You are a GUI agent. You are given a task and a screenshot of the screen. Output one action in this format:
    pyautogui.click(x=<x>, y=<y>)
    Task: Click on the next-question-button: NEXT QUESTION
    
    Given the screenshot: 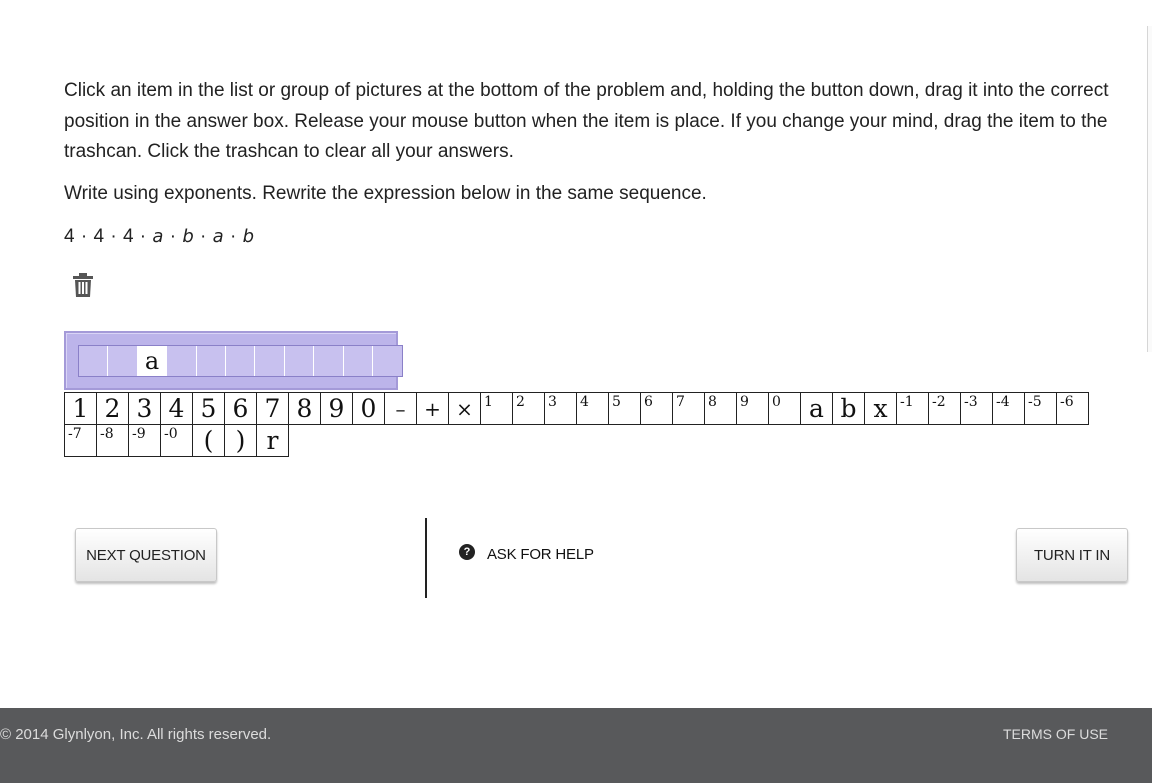 What is the action you would take?
    pyautogui.click(x=146, y=555)
    